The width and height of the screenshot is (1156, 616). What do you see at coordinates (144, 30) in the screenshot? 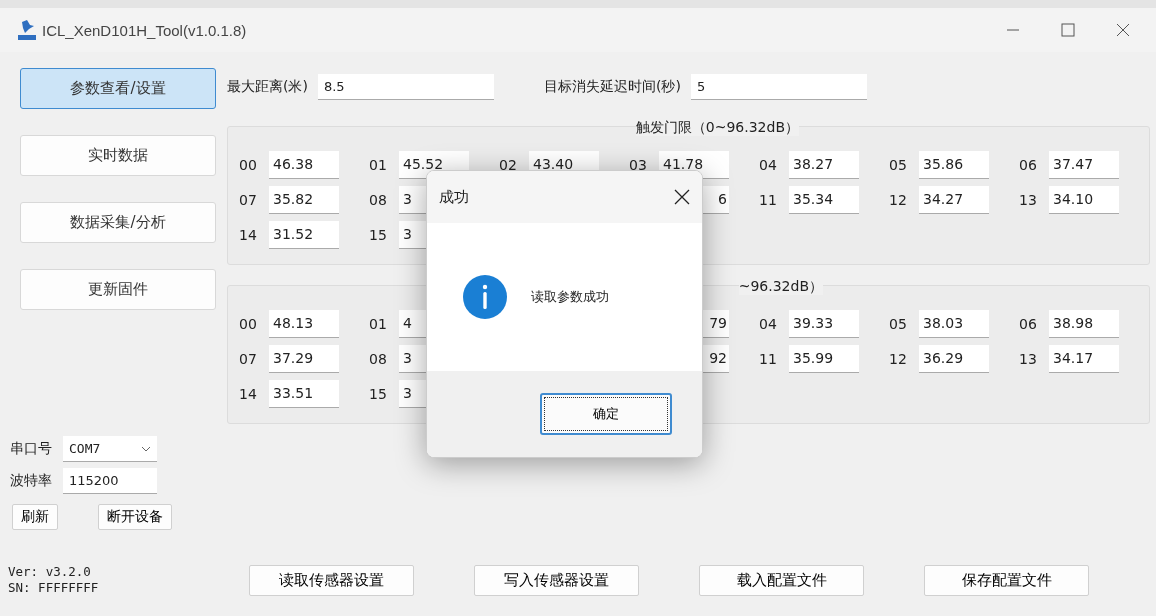
I see `window-title: ICL_XenD101H_Tool(v1.0.1.8)` at bounding box center [144, 30].